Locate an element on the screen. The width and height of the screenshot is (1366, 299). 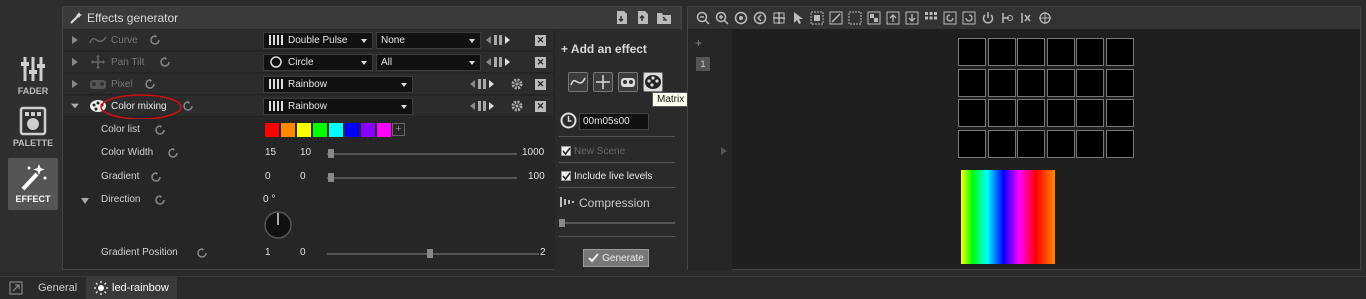
load-file-icon is located at coordinates (642, 17).